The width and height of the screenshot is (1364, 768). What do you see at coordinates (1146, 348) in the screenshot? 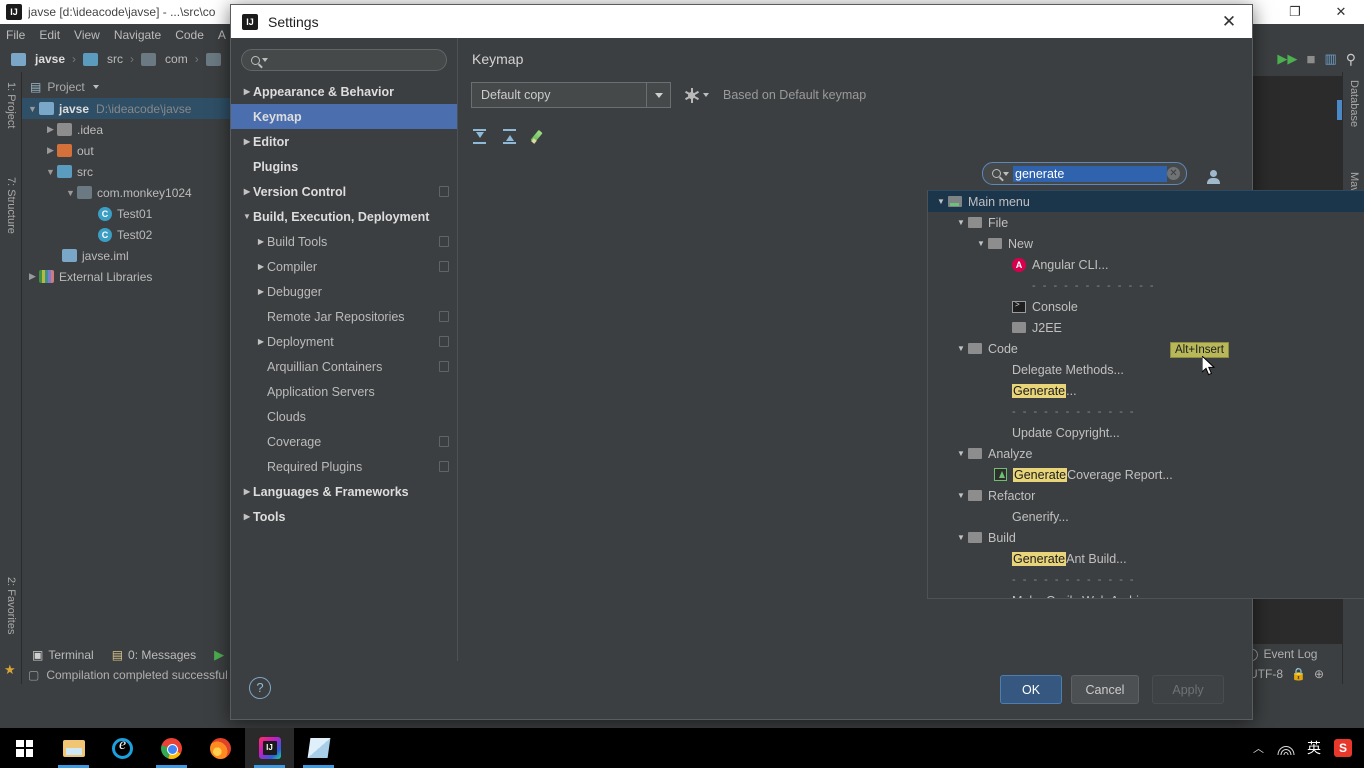
I see `tree-row-code: ▼ Code` at bounding box center [1146, 348].